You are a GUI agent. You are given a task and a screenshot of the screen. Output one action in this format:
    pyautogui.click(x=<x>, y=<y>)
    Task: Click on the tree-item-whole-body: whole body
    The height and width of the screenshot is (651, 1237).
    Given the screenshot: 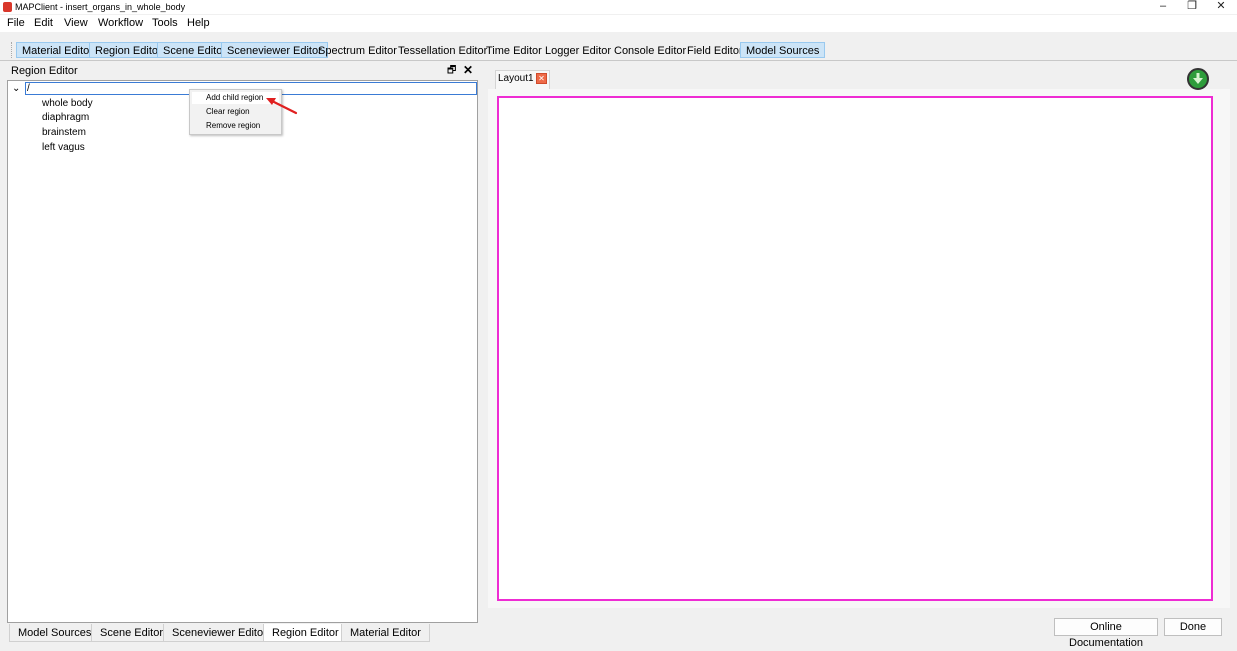 What is the action you would take?
    pyautogui.click(x=67, y=104)
    